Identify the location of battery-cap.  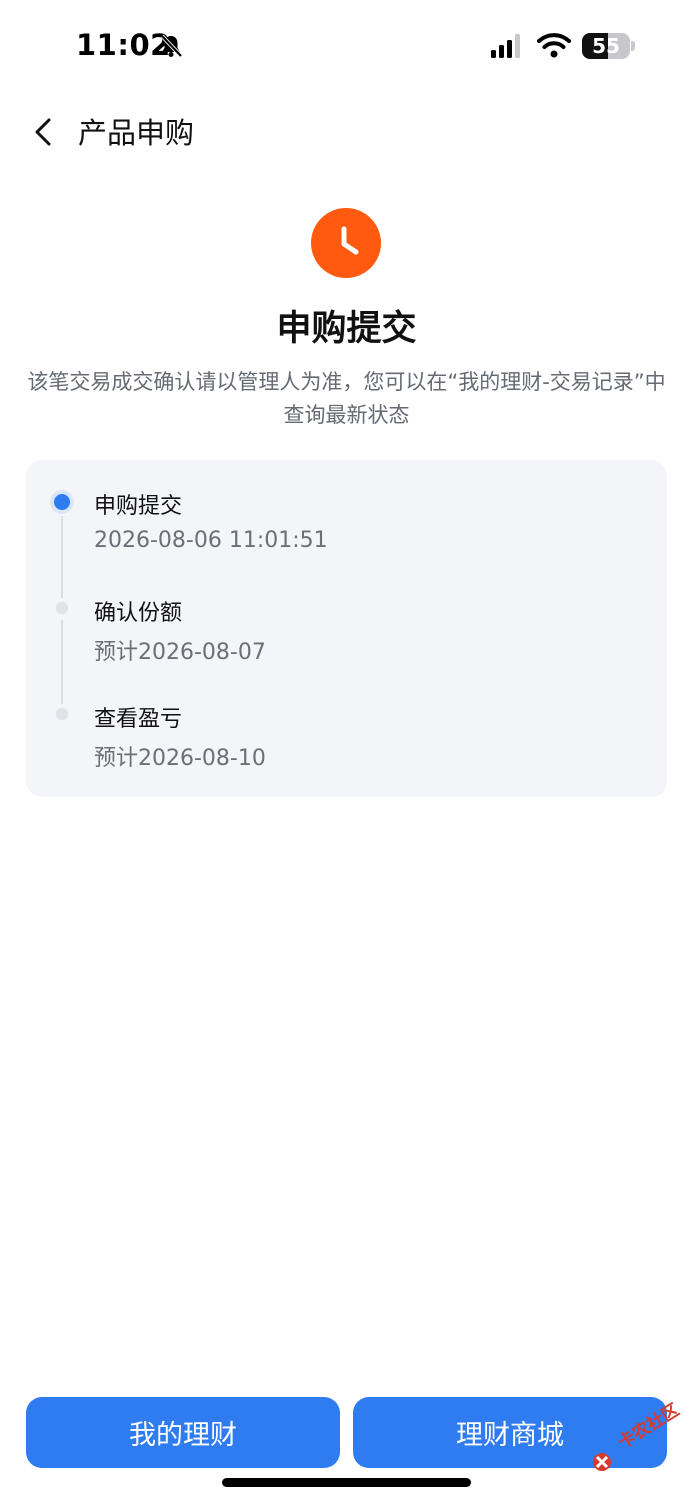
(633, 46).